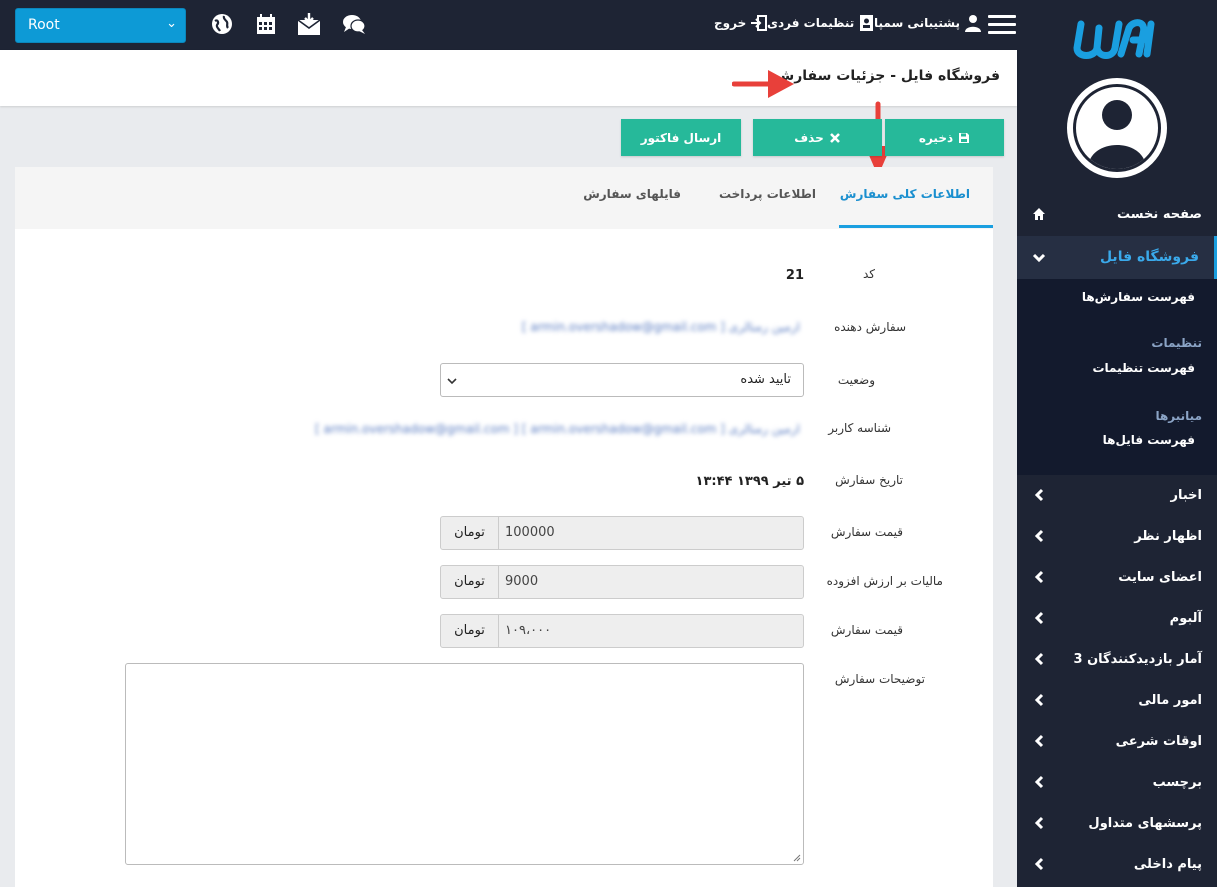  What do you see at coordinates (794, 275) in the screenshot?
I see `code-value: 21` at bounding box center [794, 275].